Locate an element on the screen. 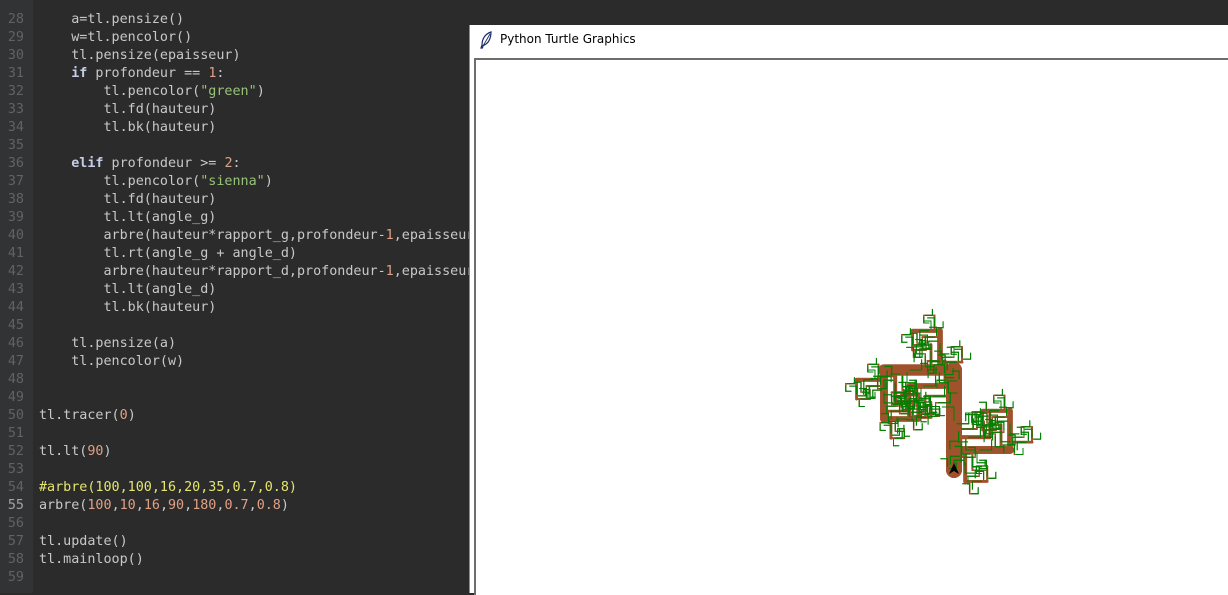 This screenshot has width=1228, height=595. code-token: profondeur >= is located at coordinates (164, 163).